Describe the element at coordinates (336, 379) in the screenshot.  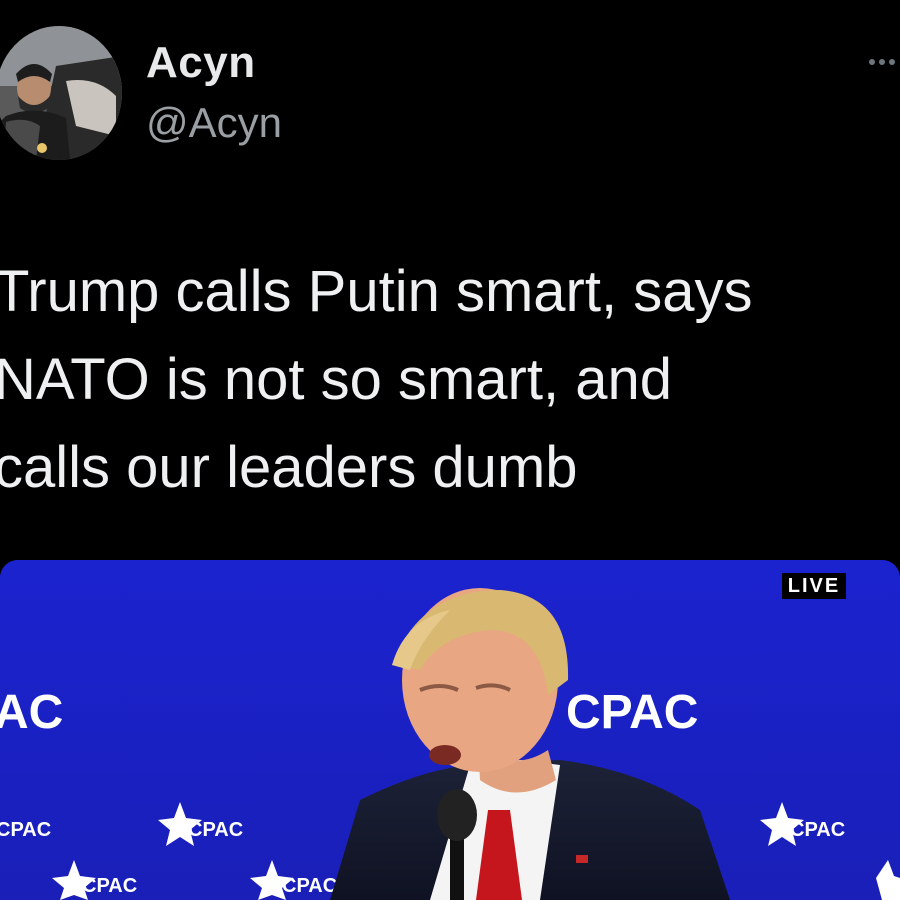
I see `tweet-text-line: NATO is not so smart, and` at that location.